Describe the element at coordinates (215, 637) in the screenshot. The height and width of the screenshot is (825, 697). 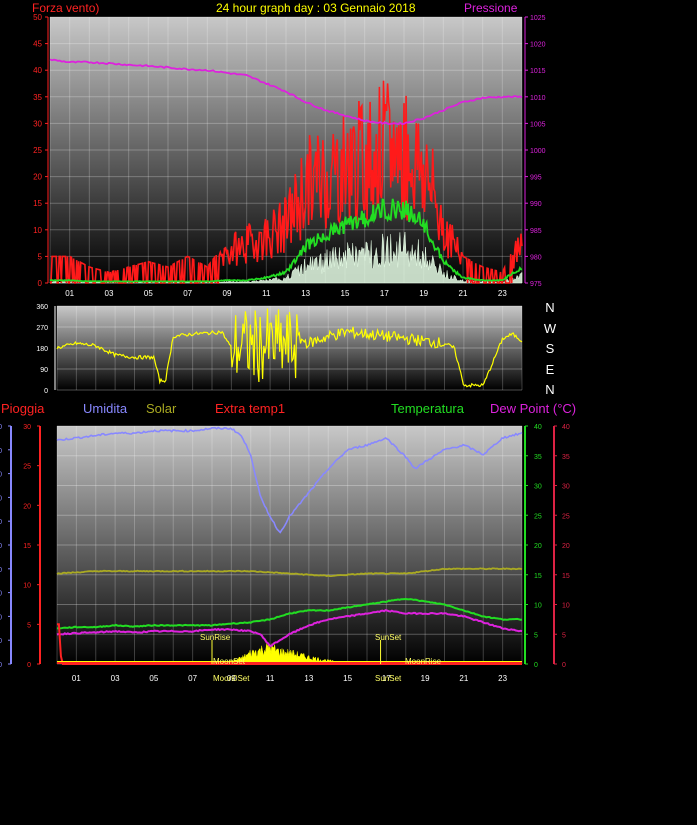
I see `sunrise-label: SunRise` at that location.